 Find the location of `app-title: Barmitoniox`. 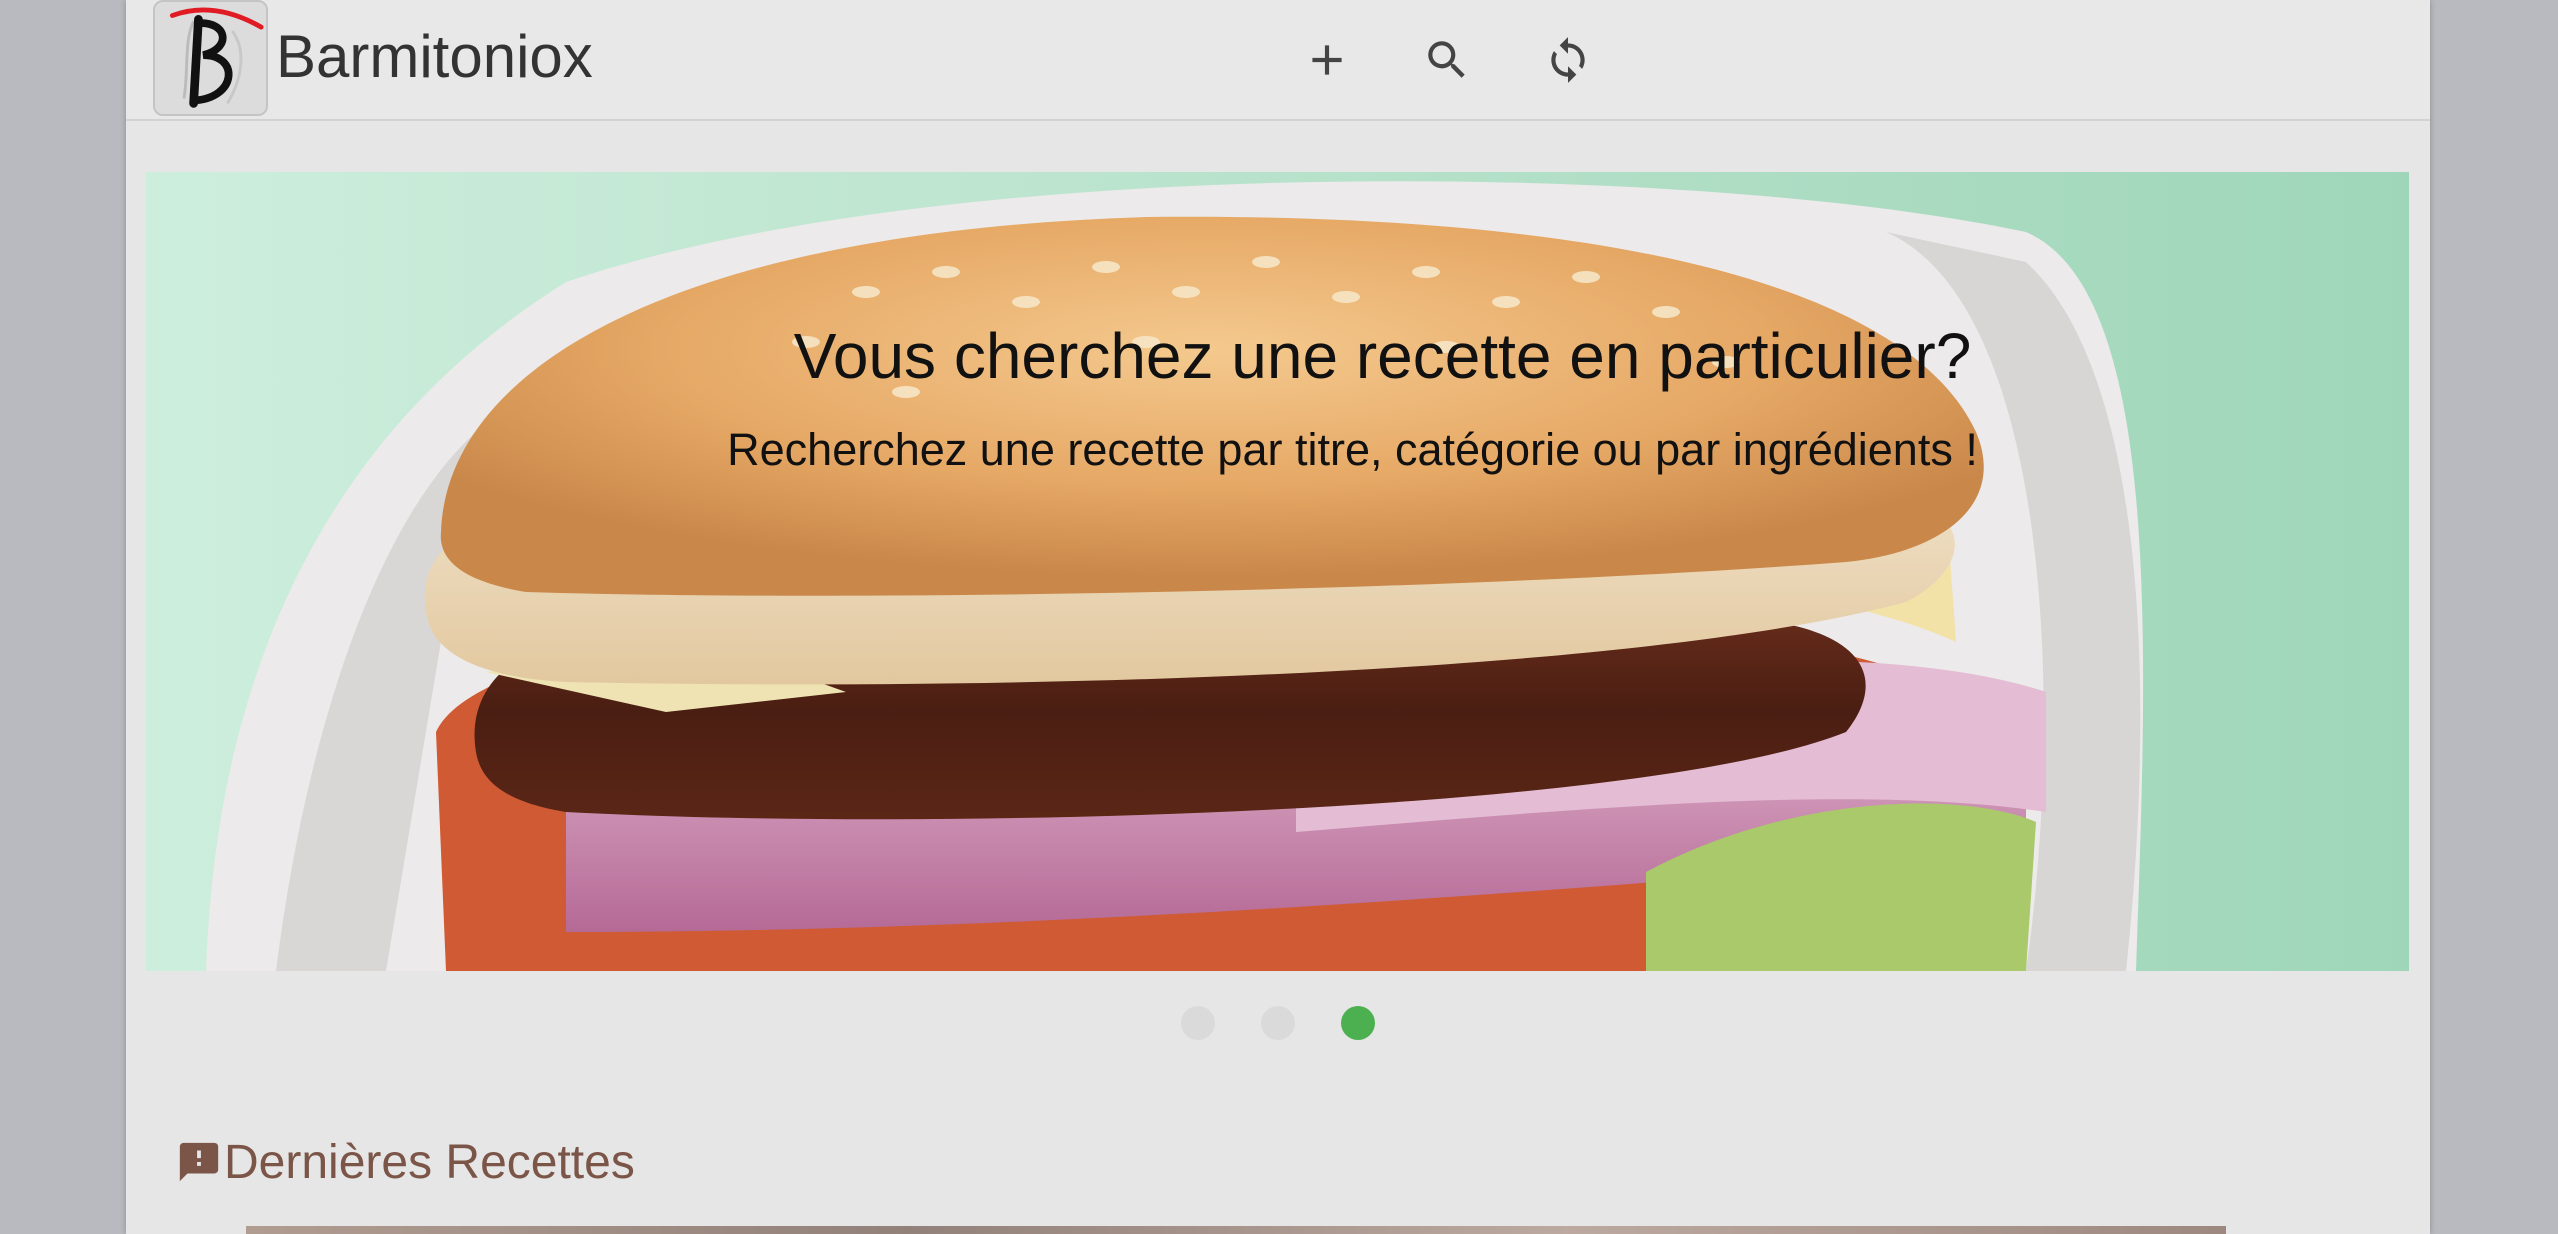

app-title: Barmitoniox is located at coordinates (434, 56).